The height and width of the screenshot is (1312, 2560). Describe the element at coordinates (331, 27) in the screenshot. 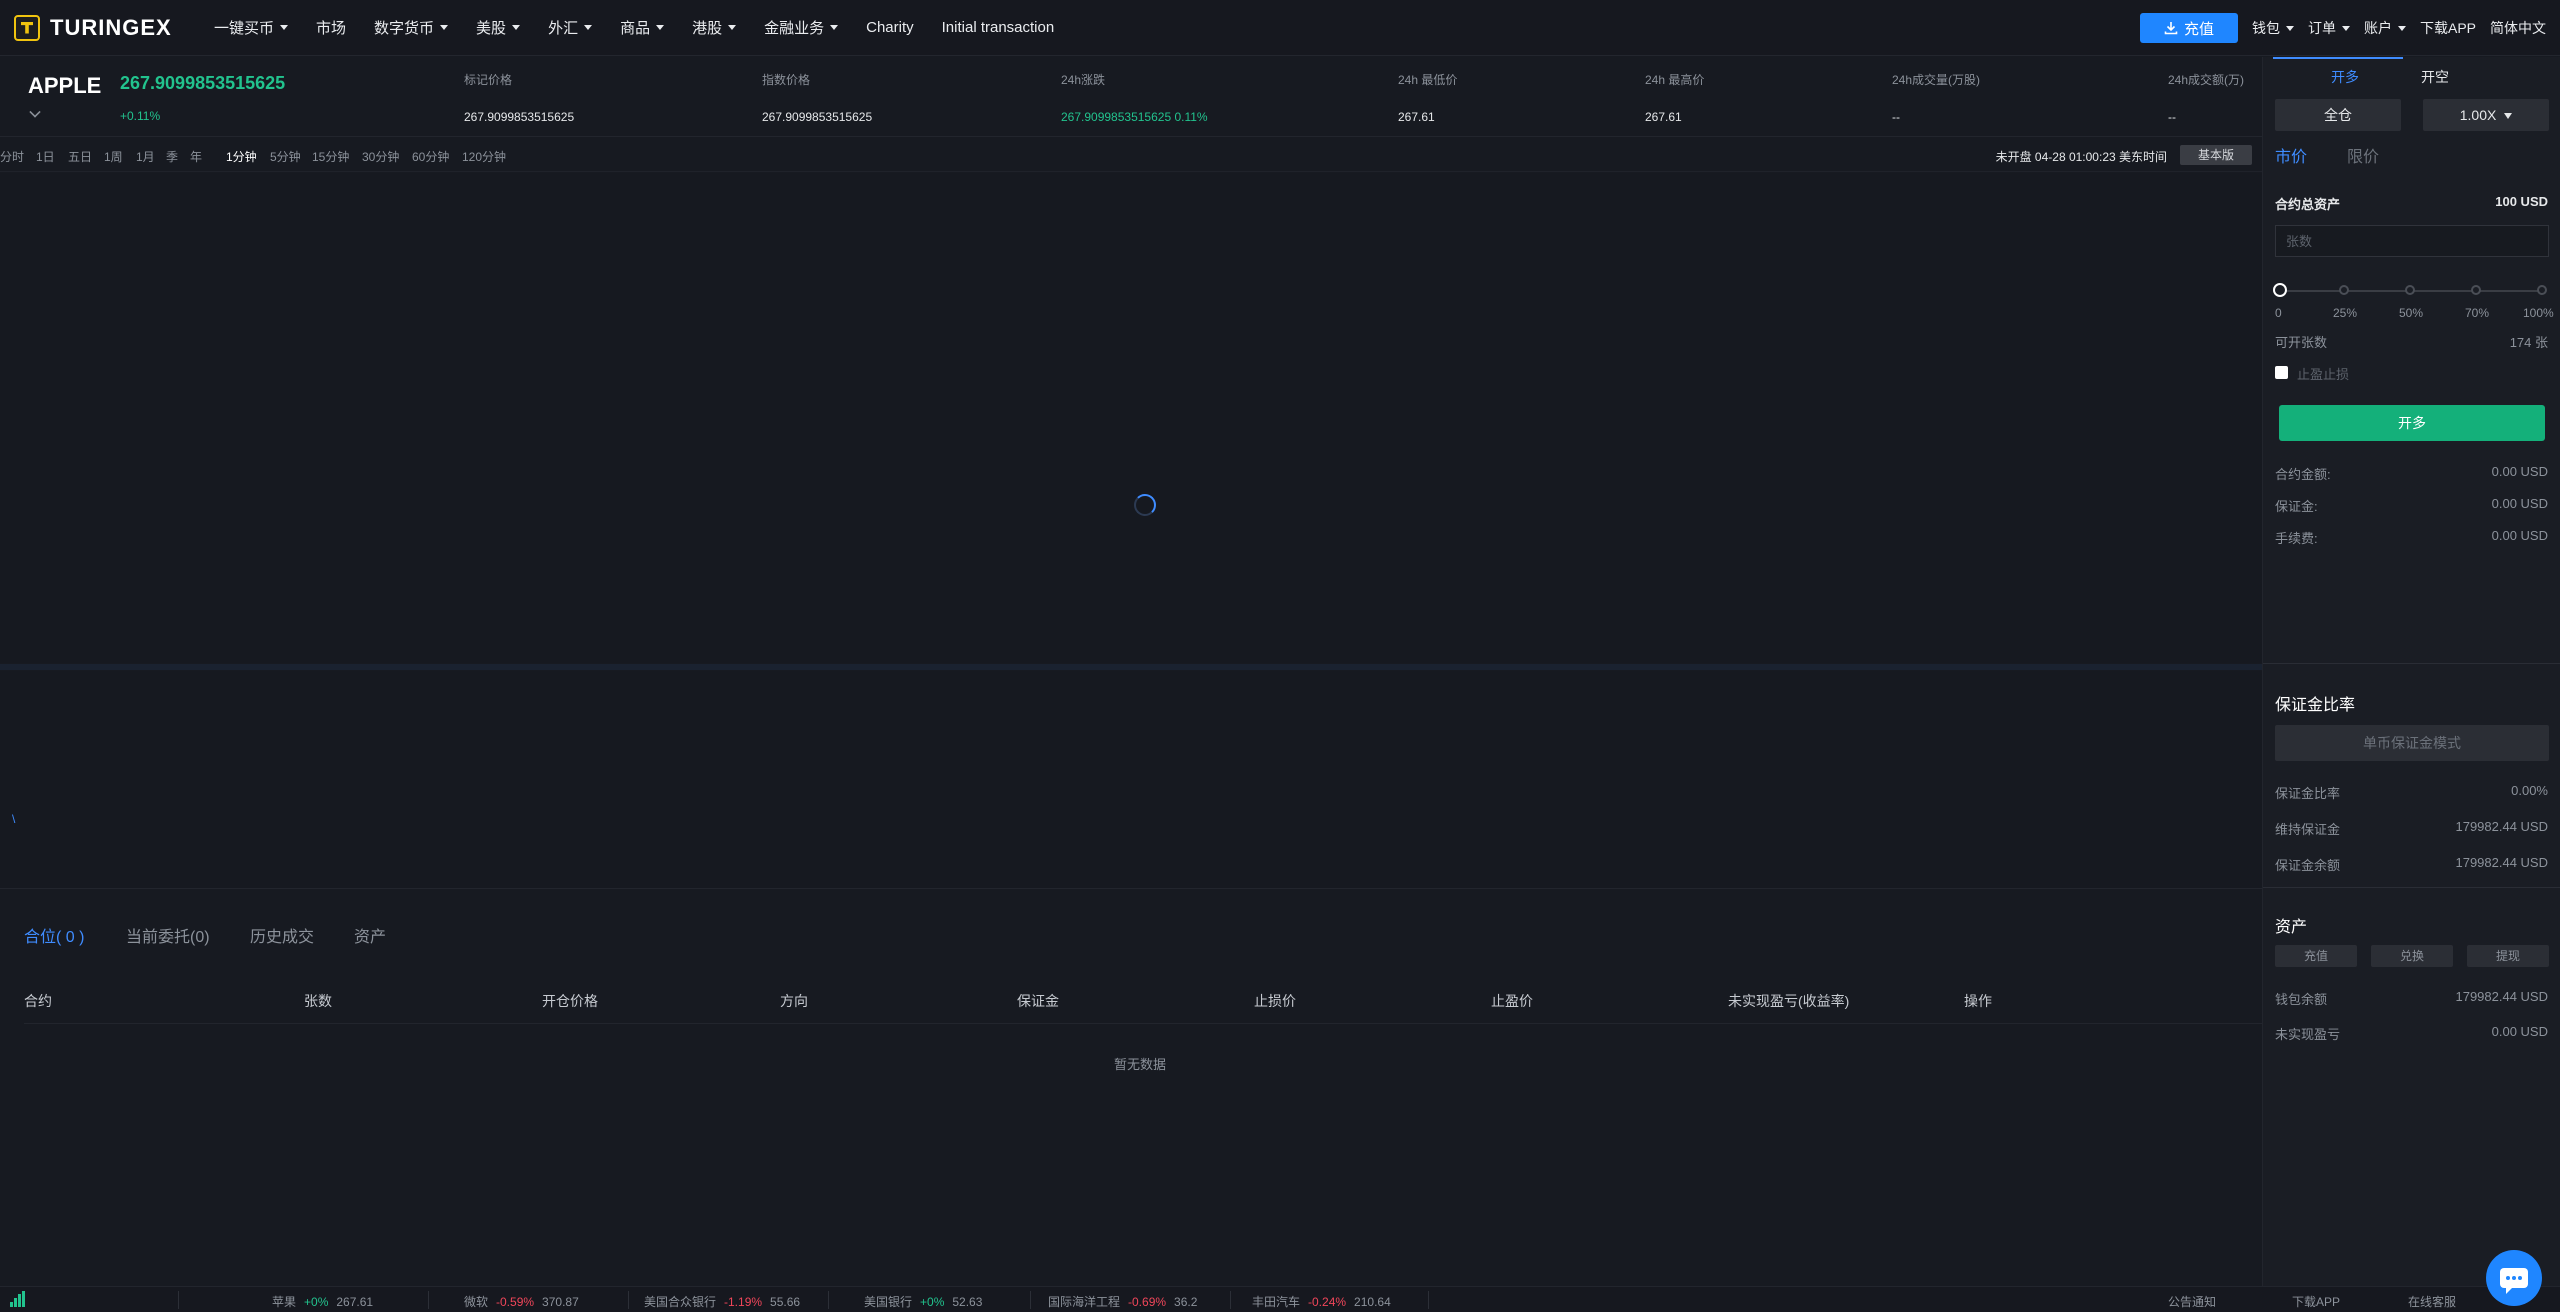

I see `nav-item-market: 市场` at that location.